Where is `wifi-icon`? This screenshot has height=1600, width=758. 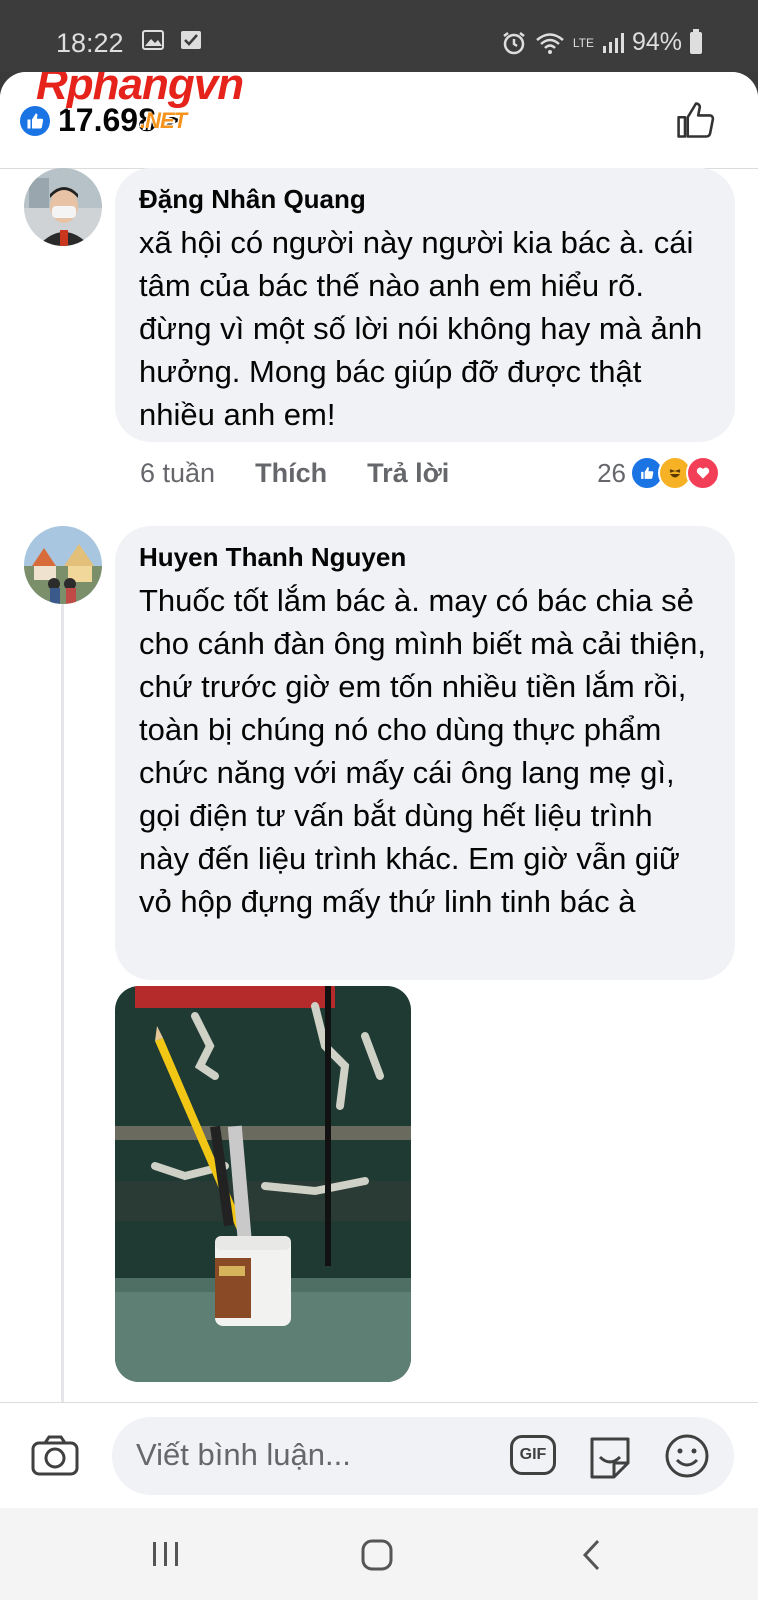 wifi-icon is located at coordinates (550, 43).